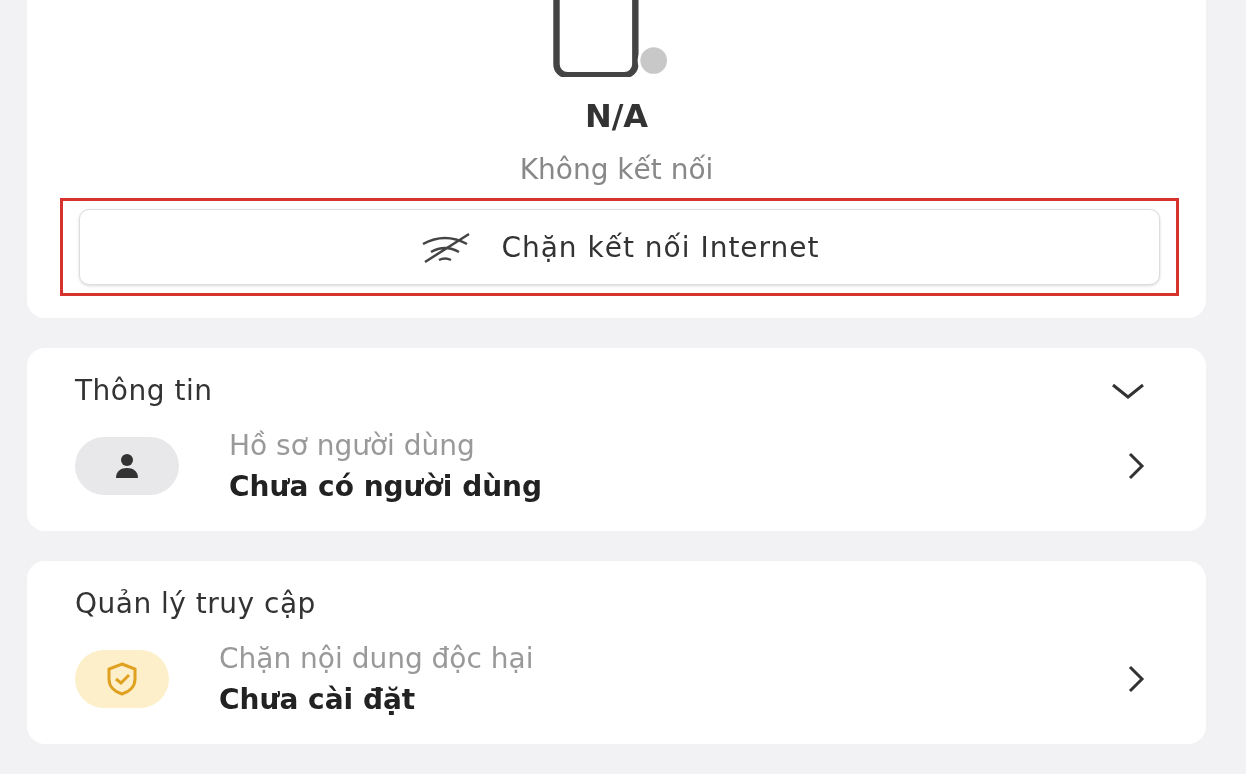 This screenshot has height=774, width=1246. I want to click on section-title: Thông tin, so click(144, 390).